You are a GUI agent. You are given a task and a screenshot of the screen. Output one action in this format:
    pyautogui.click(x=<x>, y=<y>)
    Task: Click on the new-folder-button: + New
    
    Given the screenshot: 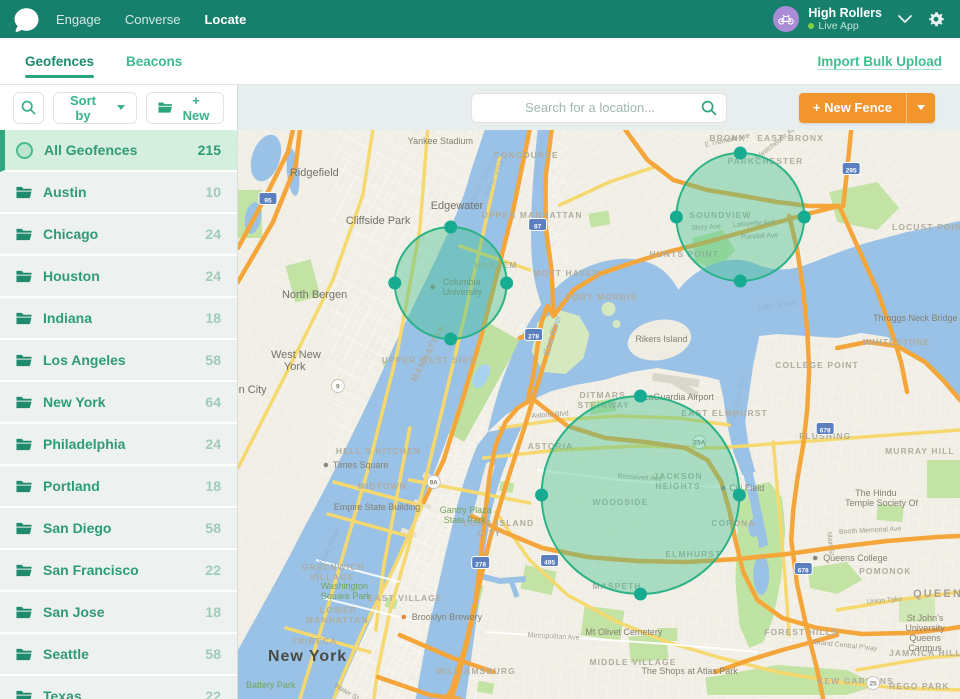 What is the action you would take?
    pyautogui.click(x=184, y=107)
    